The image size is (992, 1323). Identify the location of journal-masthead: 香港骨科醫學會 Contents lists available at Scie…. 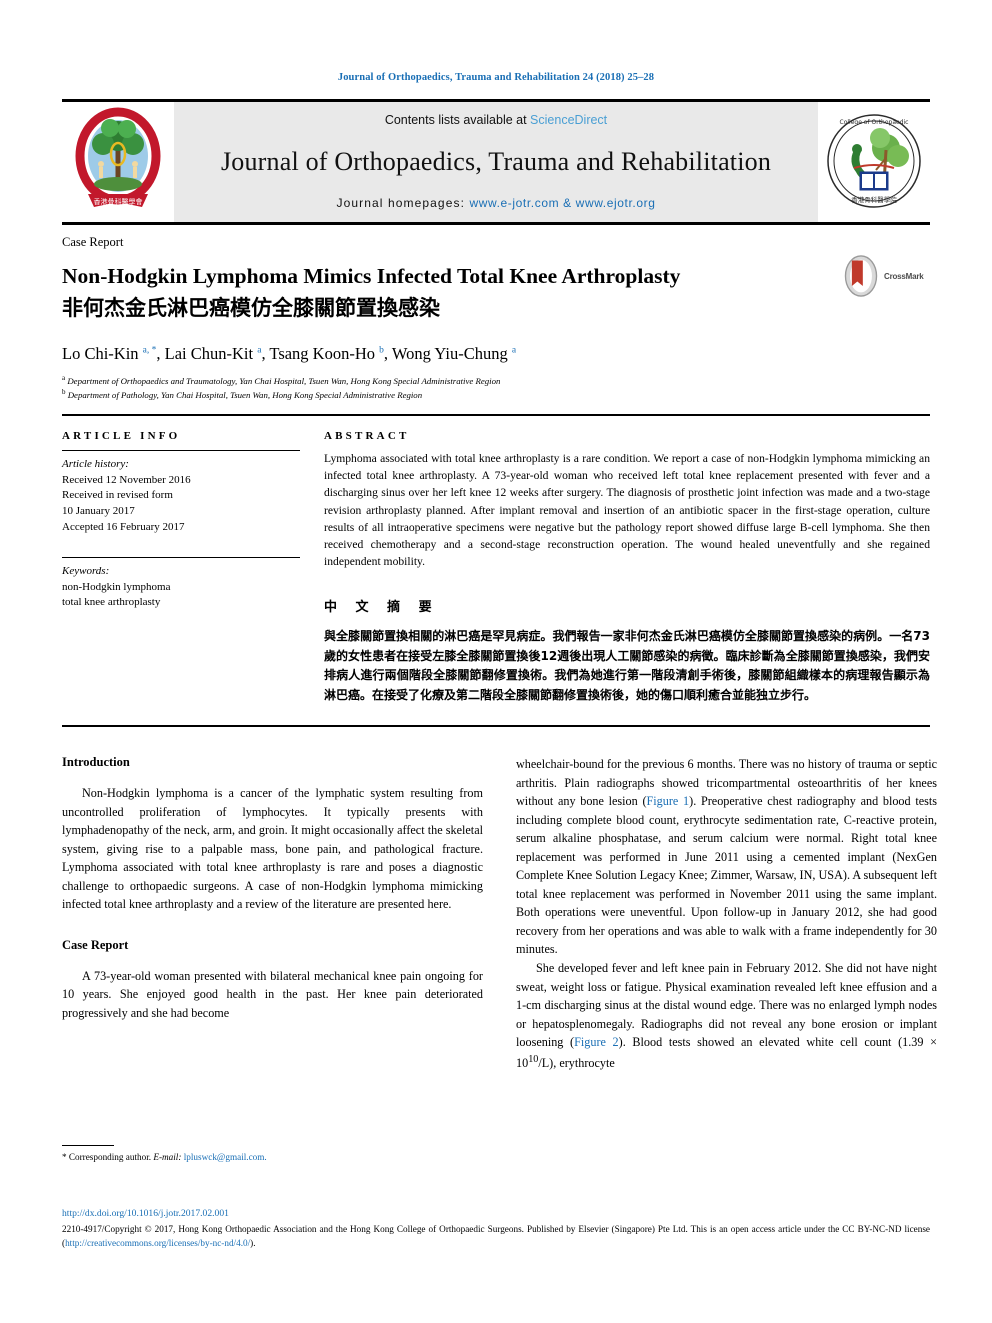
(496, 162).